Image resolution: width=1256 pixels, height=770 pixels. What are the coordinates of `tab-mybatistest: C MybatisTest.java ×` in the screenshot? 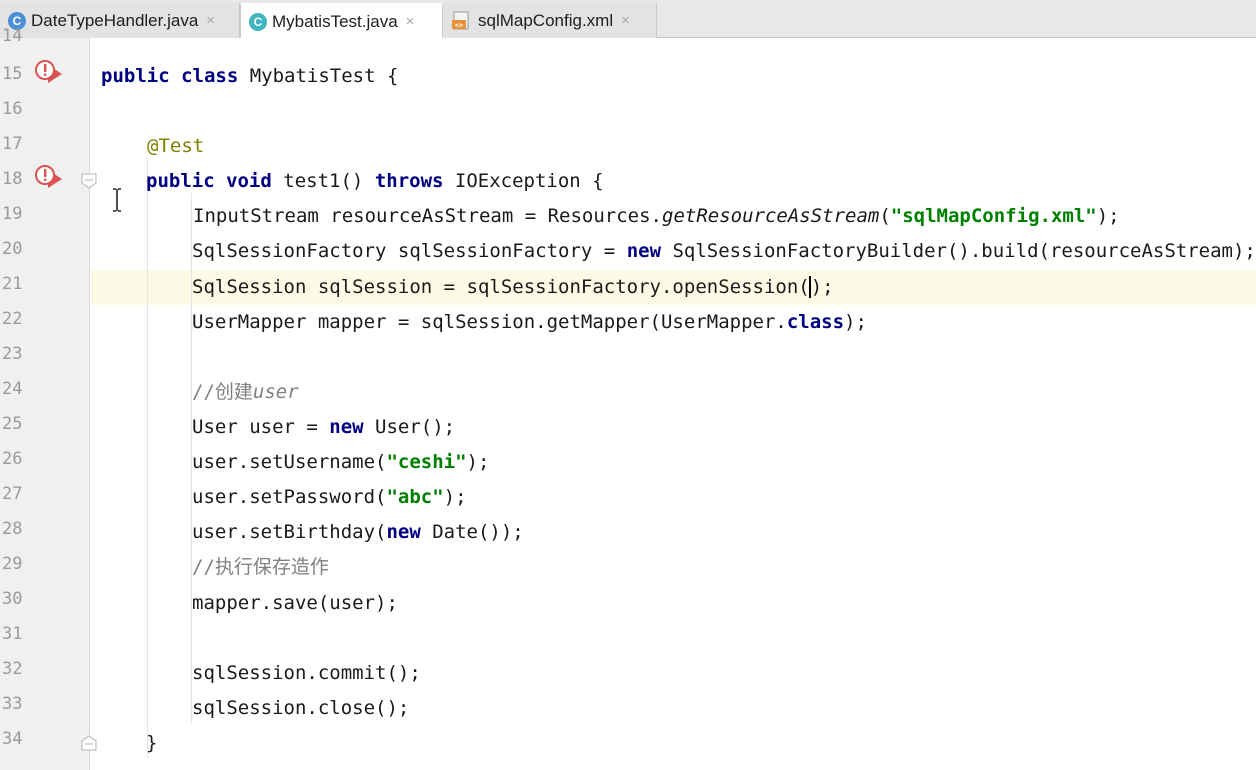 It's located at (341, 20).